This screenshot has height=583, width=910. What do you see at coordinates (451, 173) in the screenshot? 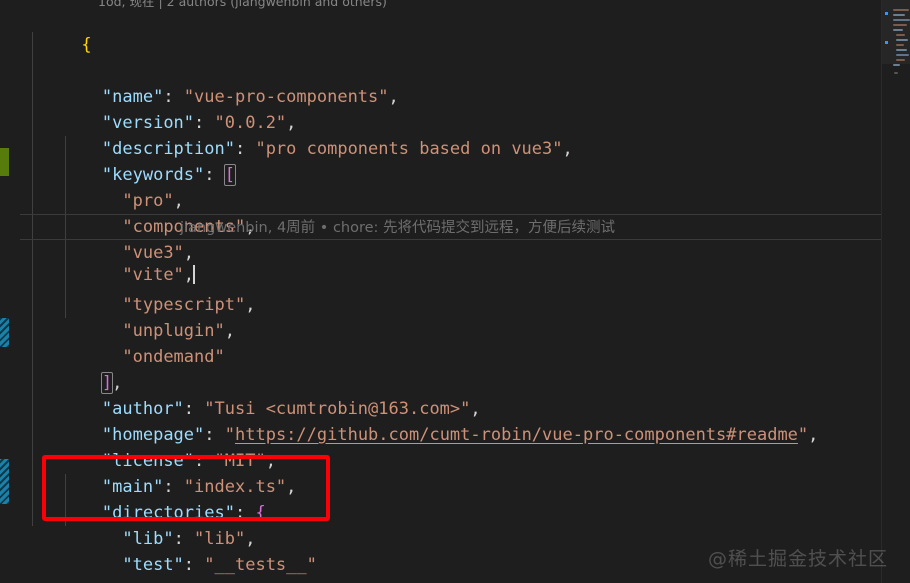
I see `code-line: "pro",` at bounding box center [451, 173].